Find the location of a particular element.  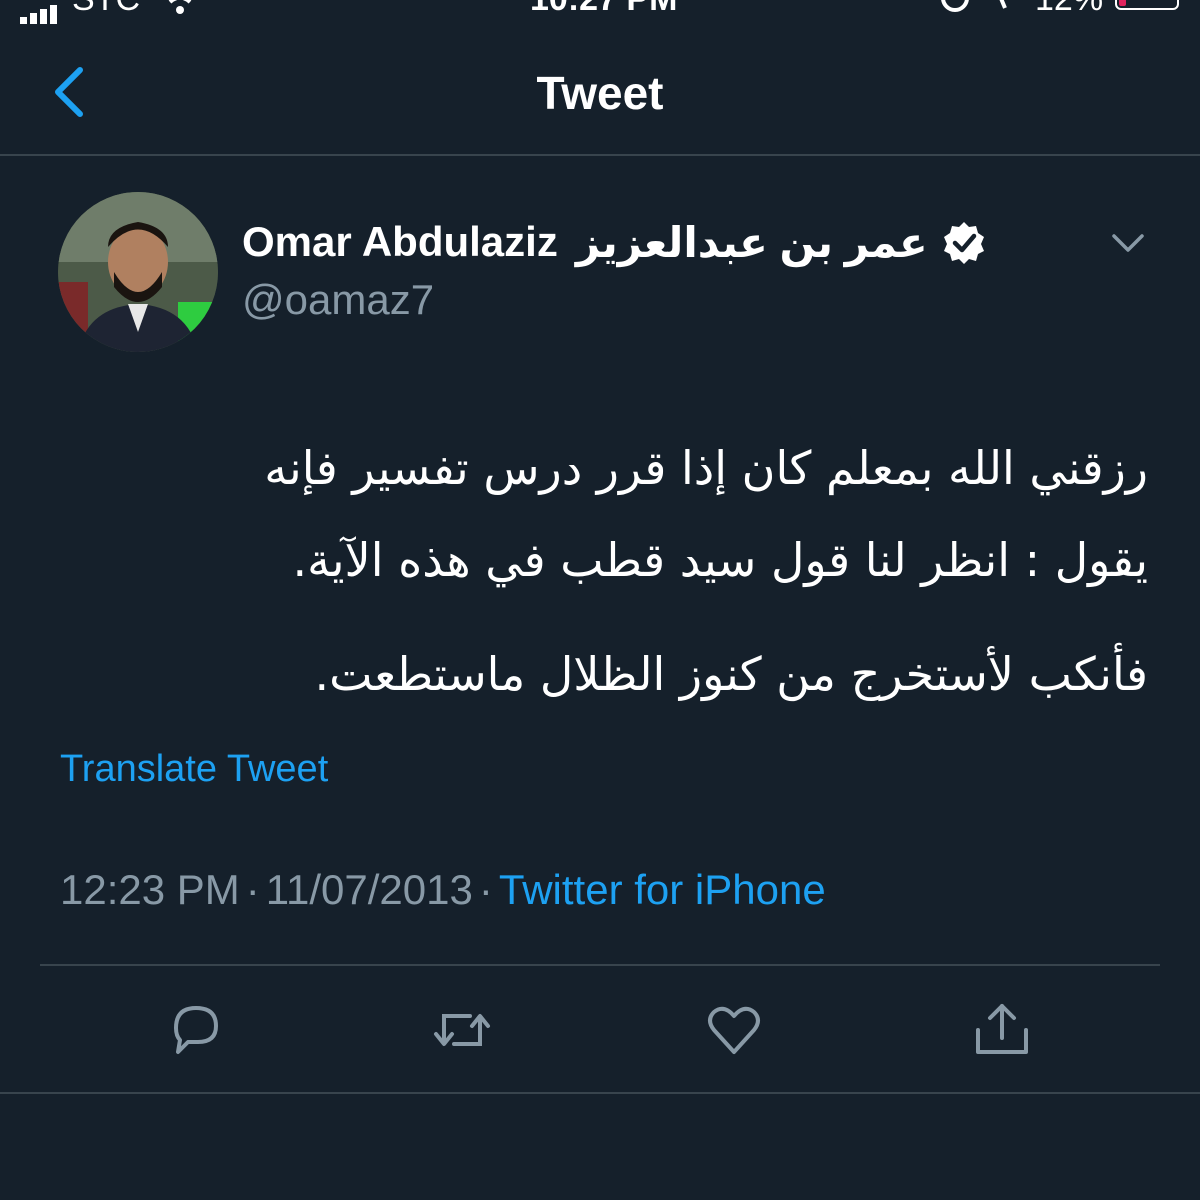

verified-badge-icon is located at coordinates (963, 243).